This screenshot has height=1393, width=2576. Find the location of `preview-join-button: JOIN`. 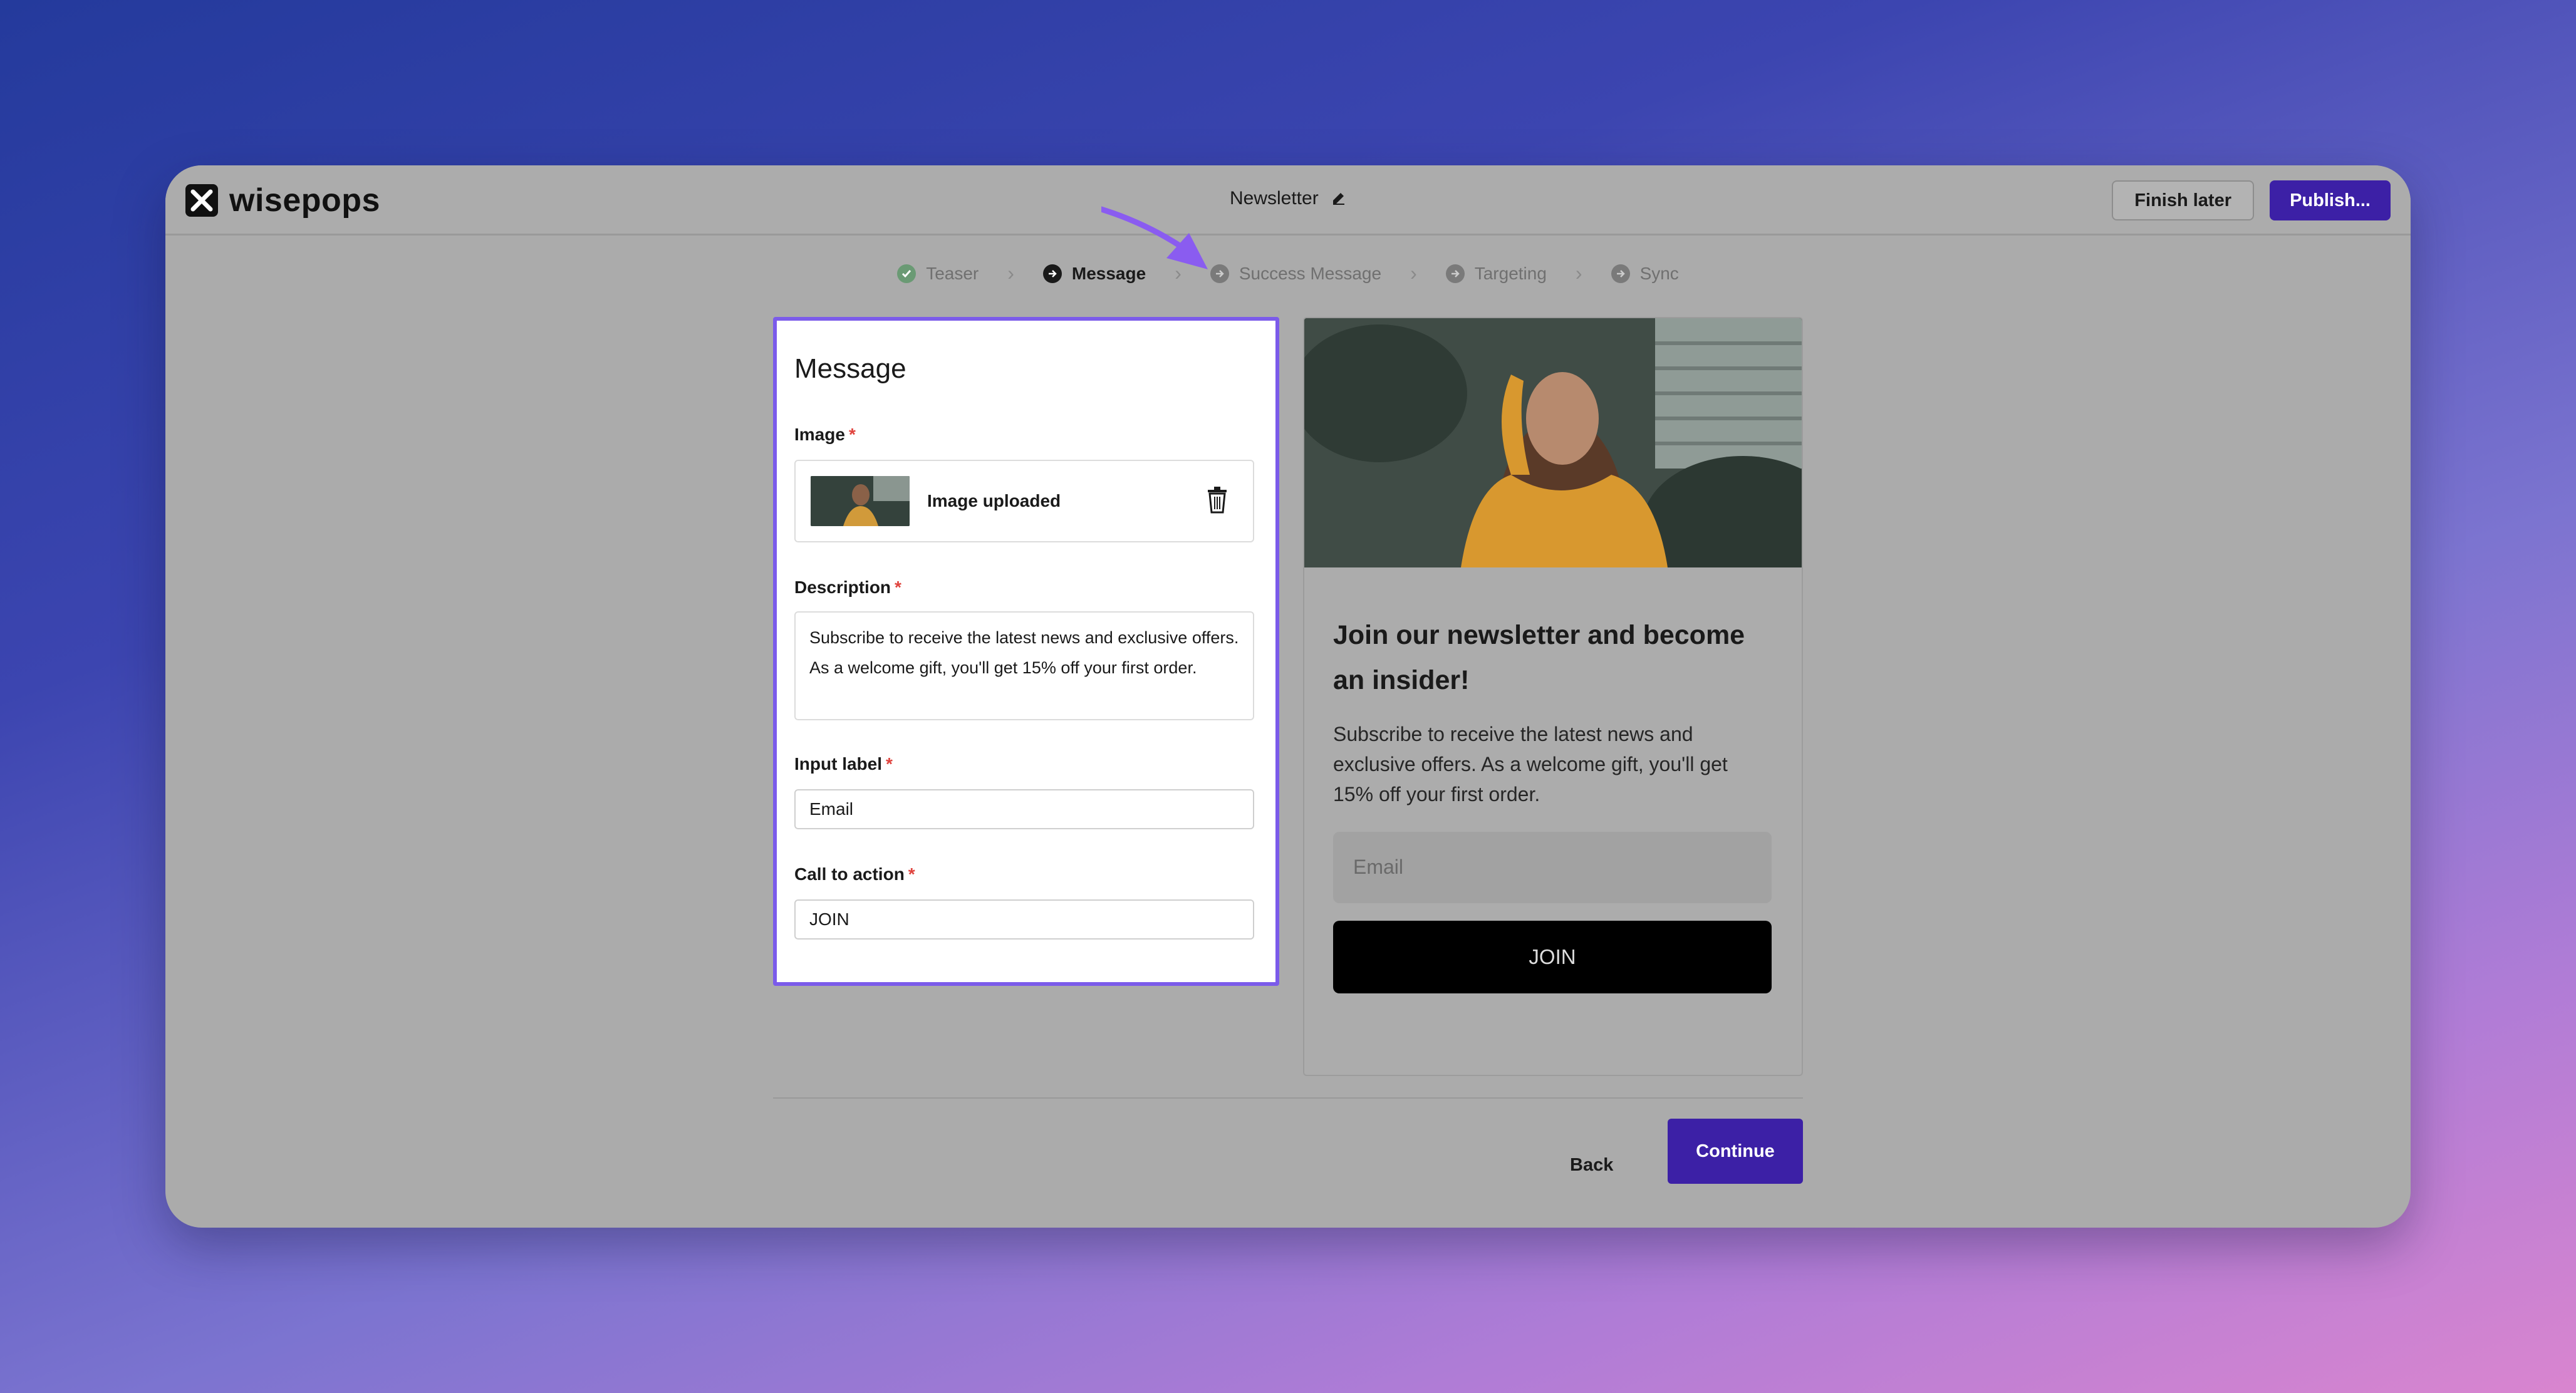

preview-join-button: JOIN is located at coordinates (1552, 957).